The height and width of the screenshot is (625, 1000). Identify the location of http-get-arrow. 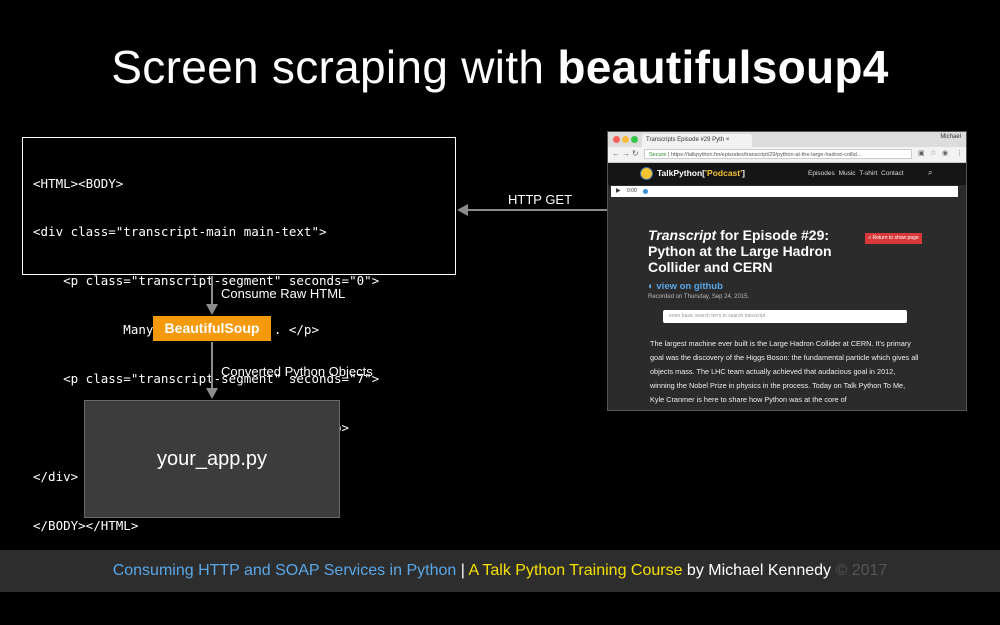
(537, 210).